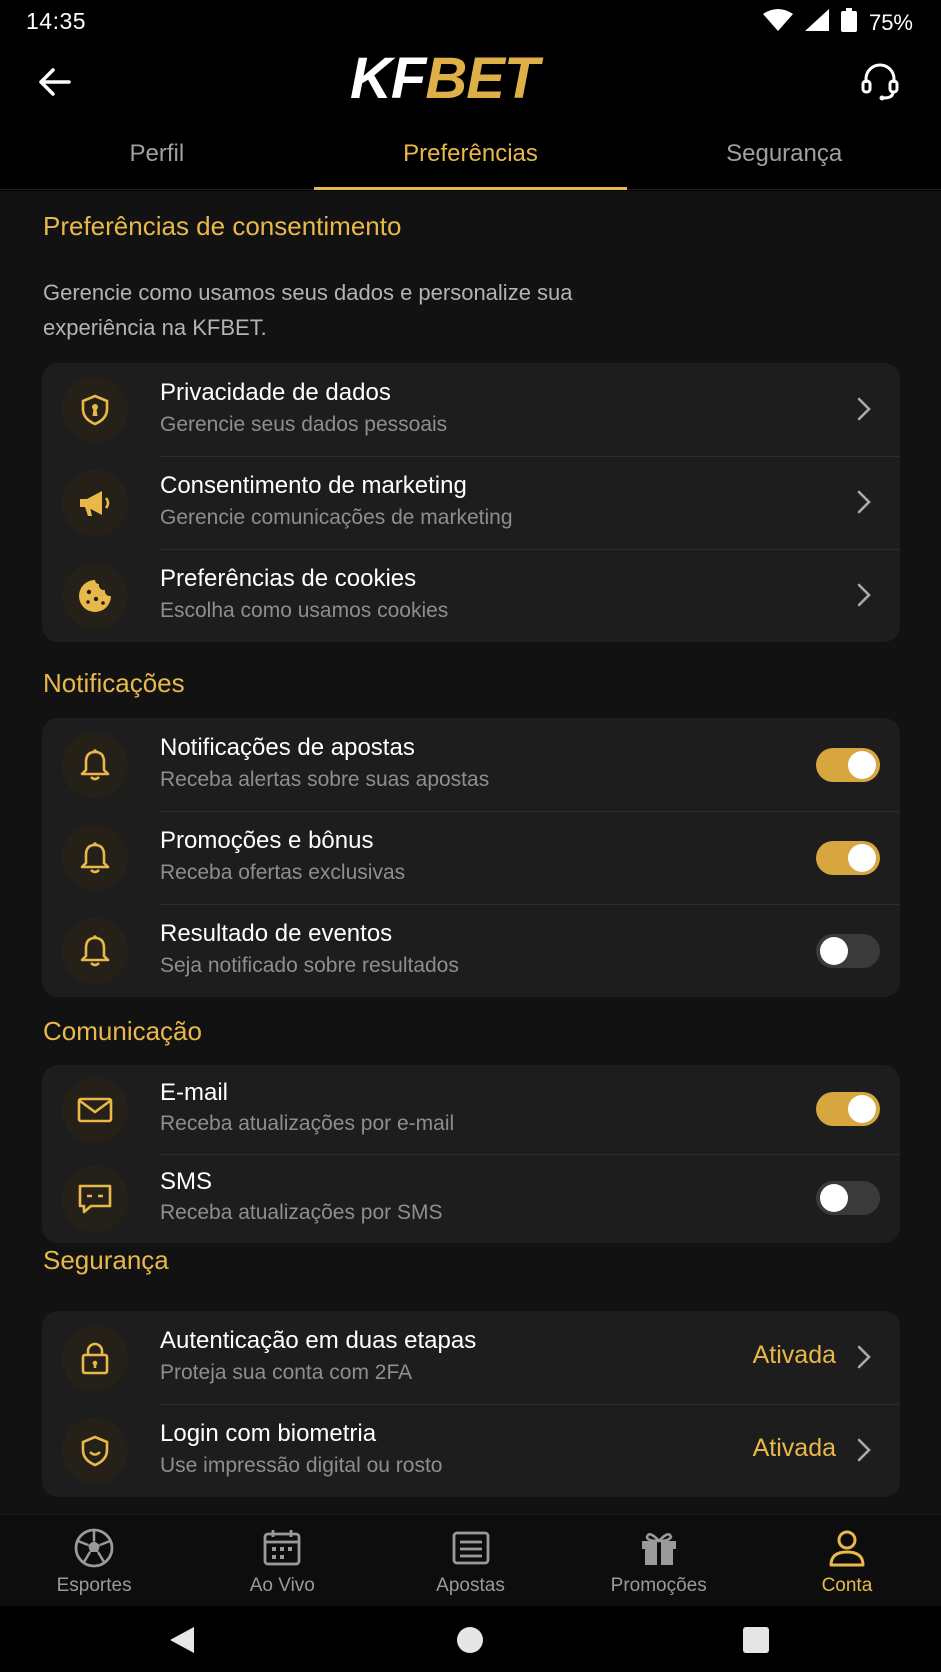 The image size is (941, 1672). What do you see at coordinates (94, 1548) in the screenshot?
I see `soccer-ball-icon` at bounding box center [94, 1548].